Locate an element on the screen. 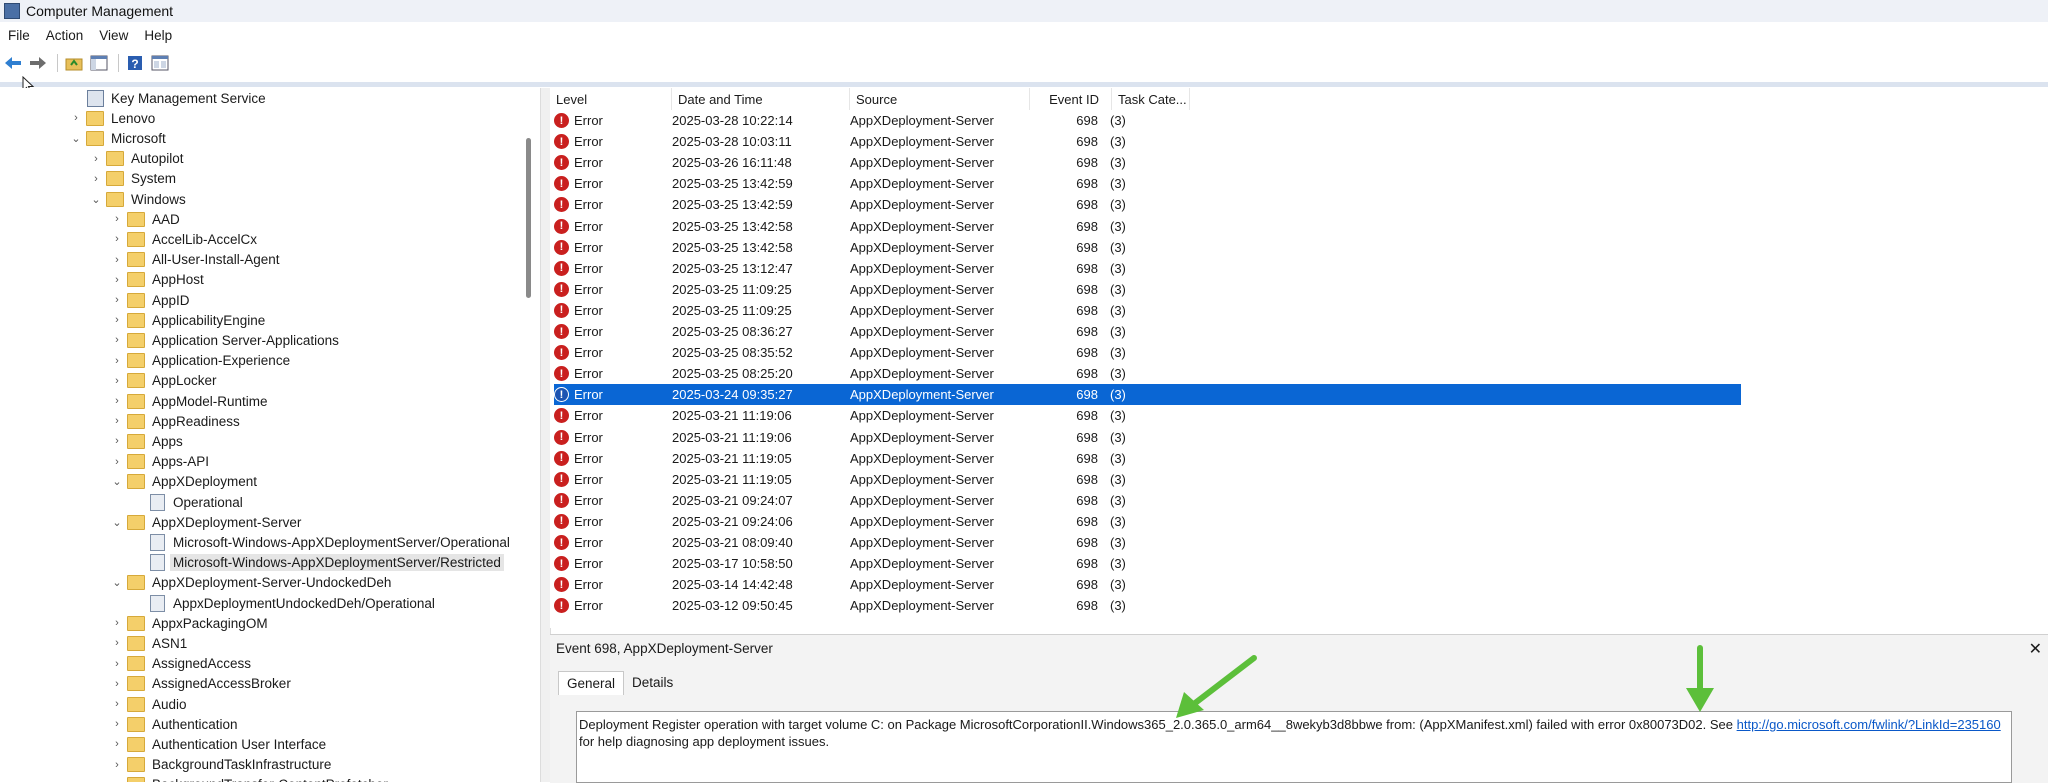  tree-item: › Apps-API is located at coordinates (160, 462).